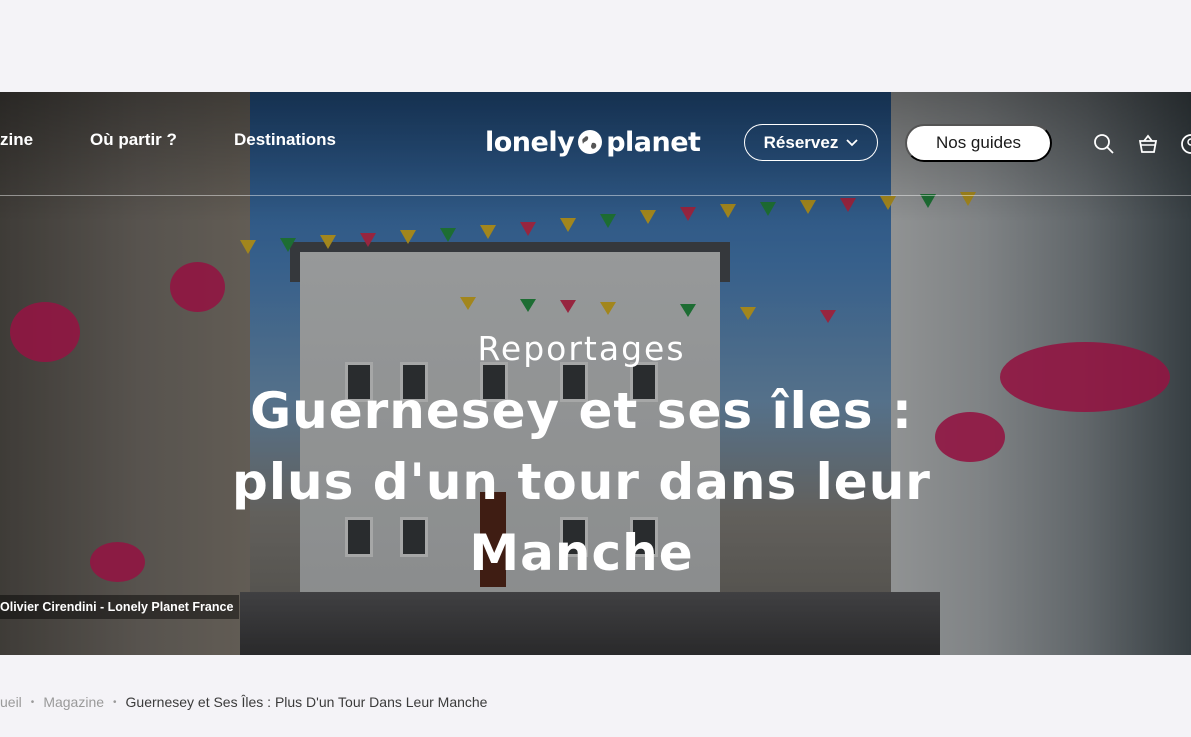 This screenshot has height=737, width=1191. What do you see at coordinates (11, 702) in the screenshot?
I see `breadcrumb-item-accueil: ueil` at bounding box center [11, 702].